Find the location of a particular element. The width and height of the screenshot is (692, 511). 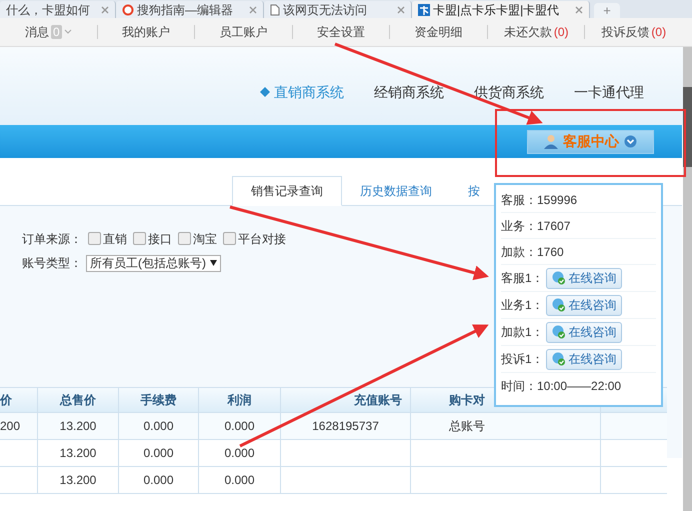

site-logo-icon is located at coordinates (424, 10).